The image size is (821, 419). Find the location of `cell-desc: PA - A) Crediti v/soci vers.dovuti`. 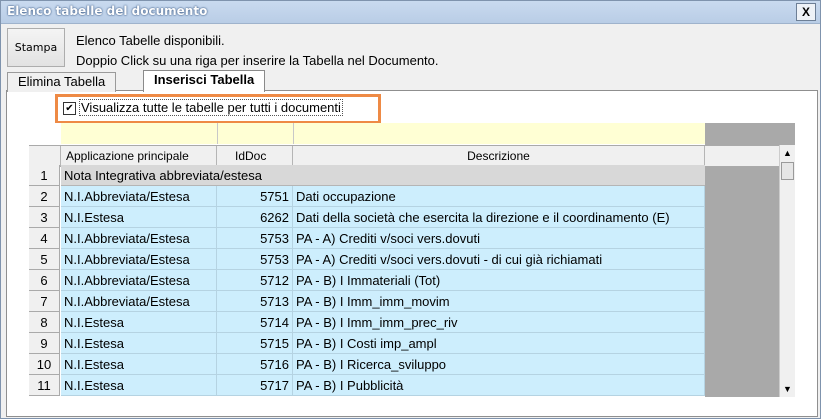

cell-desc: PA - A) Crediti v/soci vers.dovuti is located at coordinates (499, 238).